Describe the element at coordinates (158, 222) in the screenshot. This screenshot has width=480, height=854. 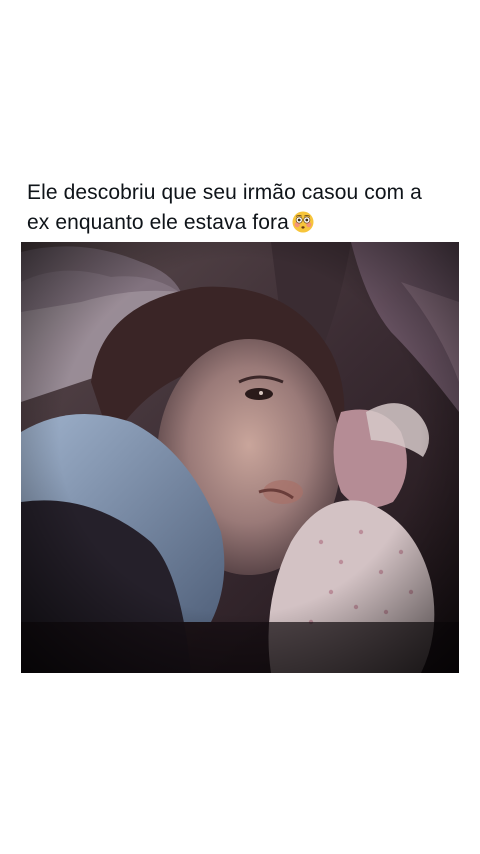
I see `caption-line-2: ex enquanto ele estava fora` at that location.